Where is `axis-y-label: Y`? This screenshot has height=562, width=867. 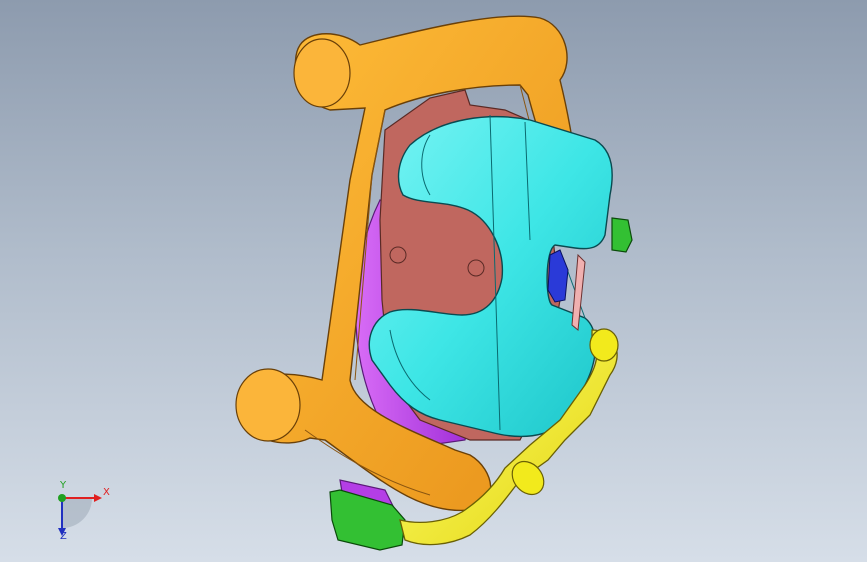
axis-y-label: Y is located at coordinates (63, 485).